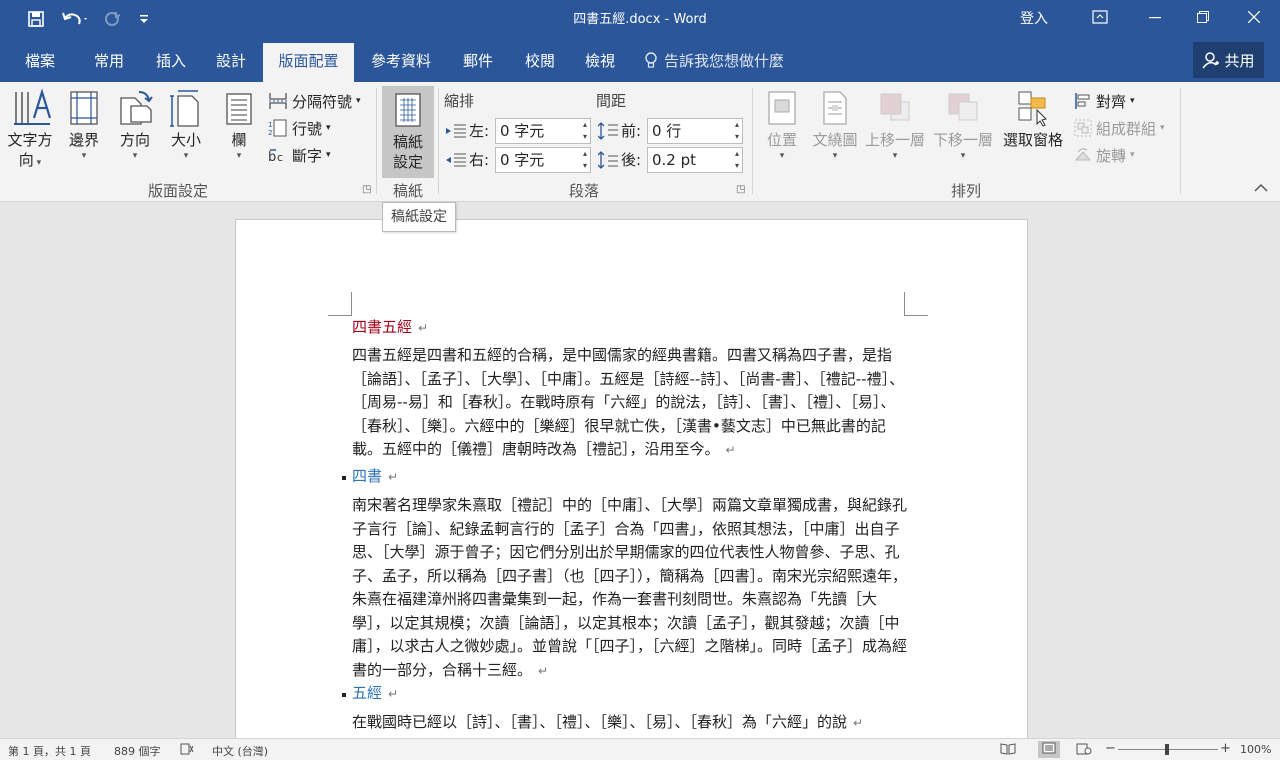  Describe the element at coordinates (1255, 749) in the screenshot. I see `zoom-level: 100%` at that location.